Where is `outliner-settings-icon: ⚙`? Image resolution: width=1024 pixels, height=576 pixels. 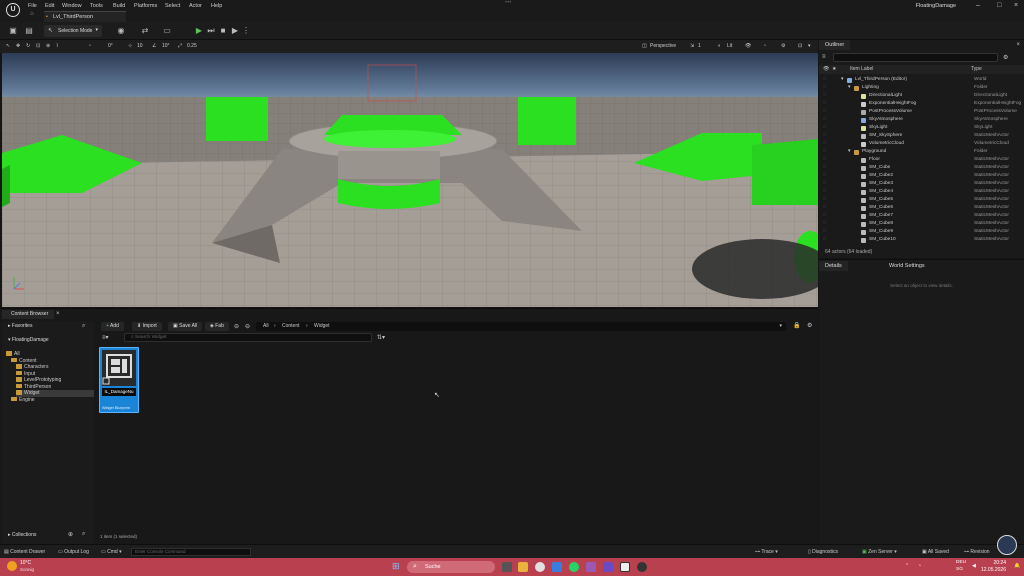 outliner-settings-icon: ⚙ is located at coordinates (1005, 57).